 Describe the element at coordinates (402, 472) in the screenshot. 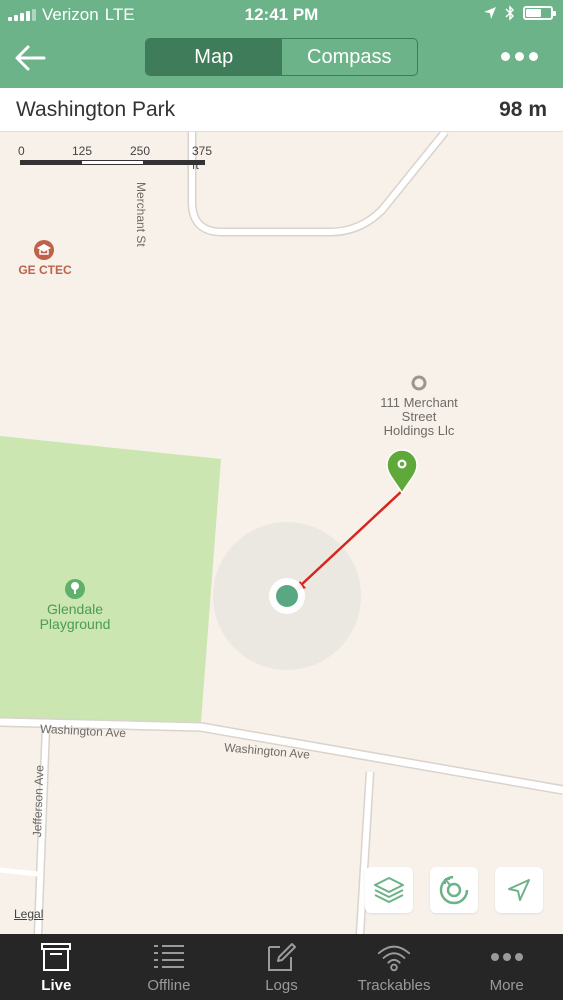

I see `geocache-pin` at that location.